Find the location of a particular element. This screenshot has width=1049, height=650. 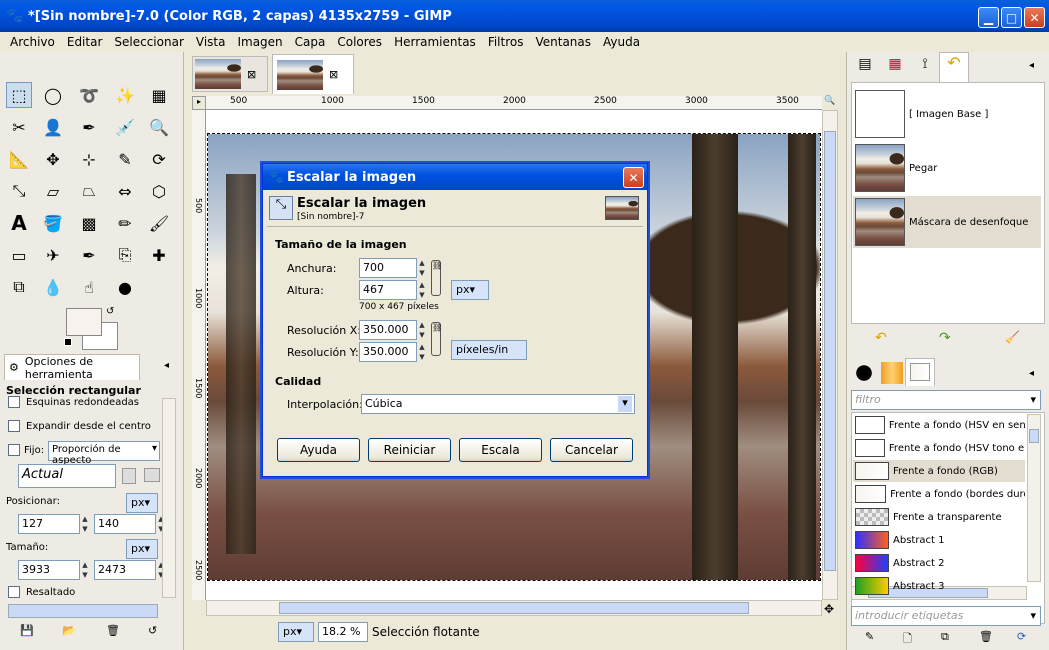

menu-ayuda: Ayuda is located at coordinates (621, 42).